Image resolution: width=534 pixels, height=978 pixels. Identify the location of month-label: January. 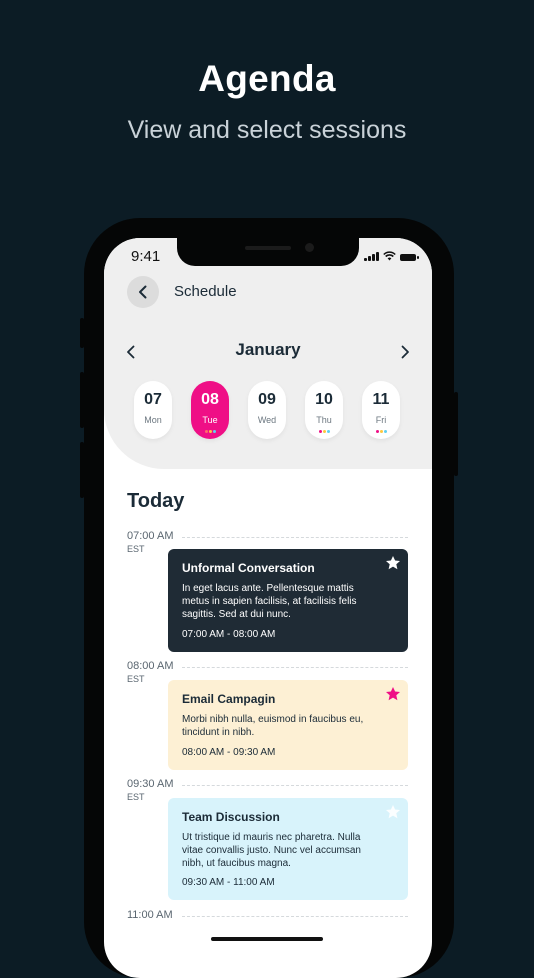
(268, 349).